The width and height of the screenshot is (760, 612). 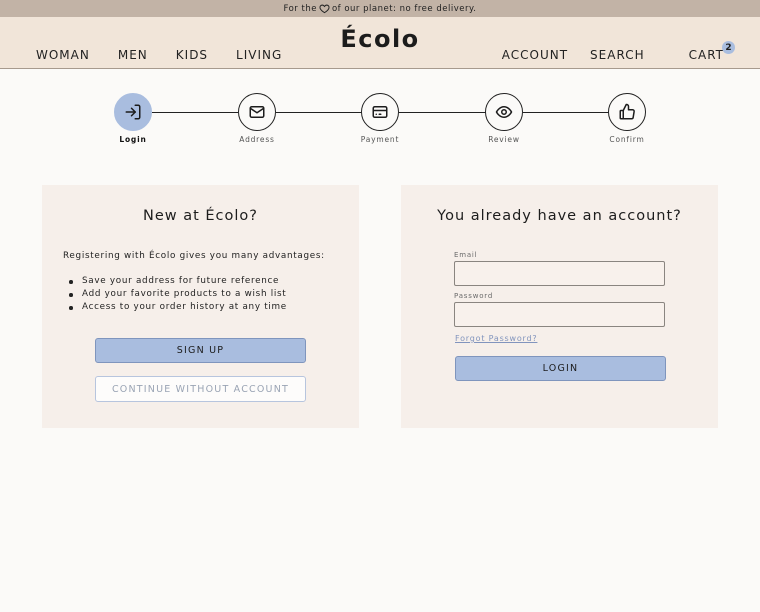 I want to click on step-review: Review, so click(x=504, y=118).